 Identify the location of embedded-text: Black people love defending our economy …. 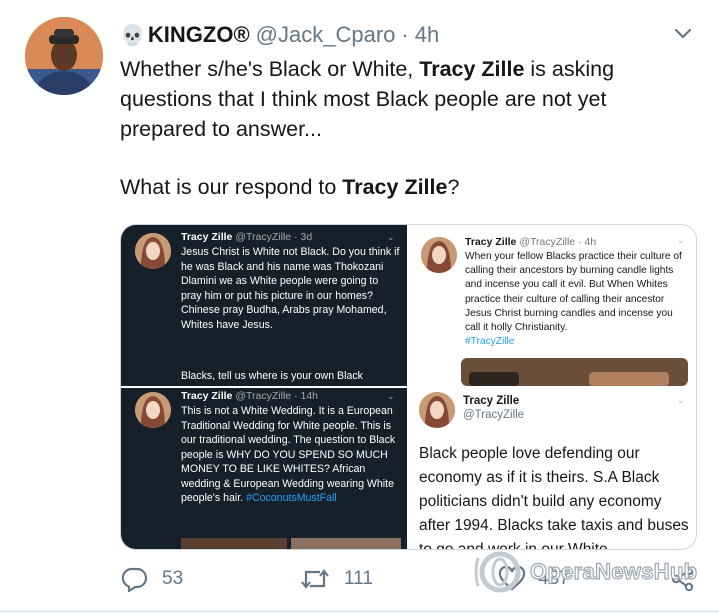
(554, 497).